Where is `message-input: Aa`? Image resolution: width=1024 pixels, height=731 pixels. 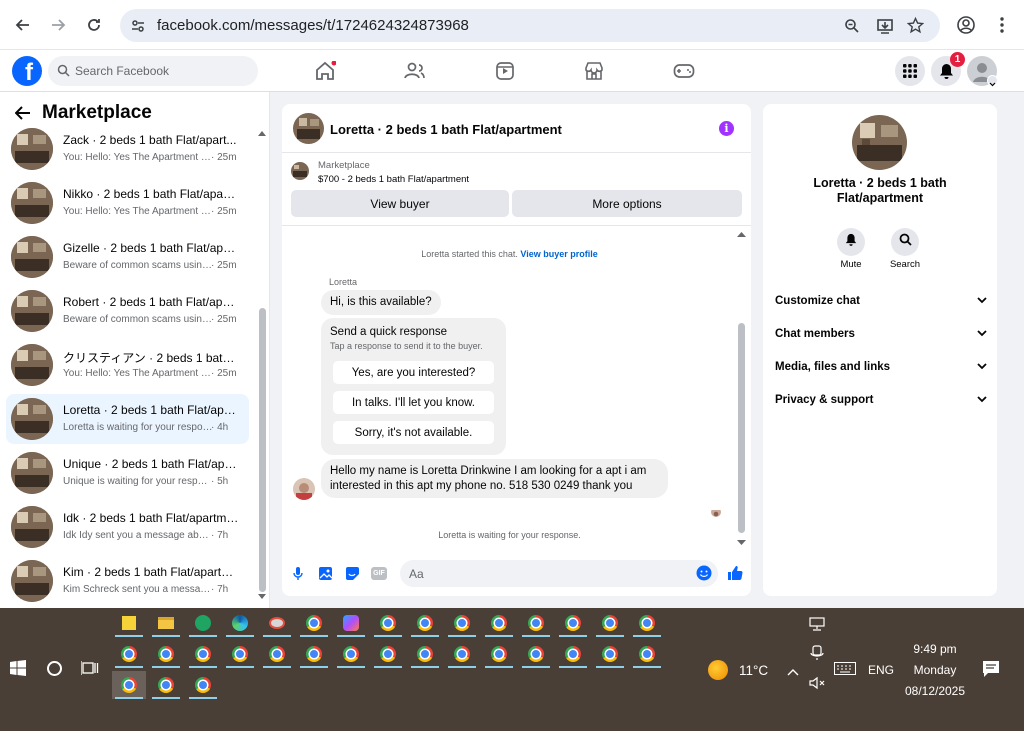 message-input: Aa is located at coordinates (559, 573).